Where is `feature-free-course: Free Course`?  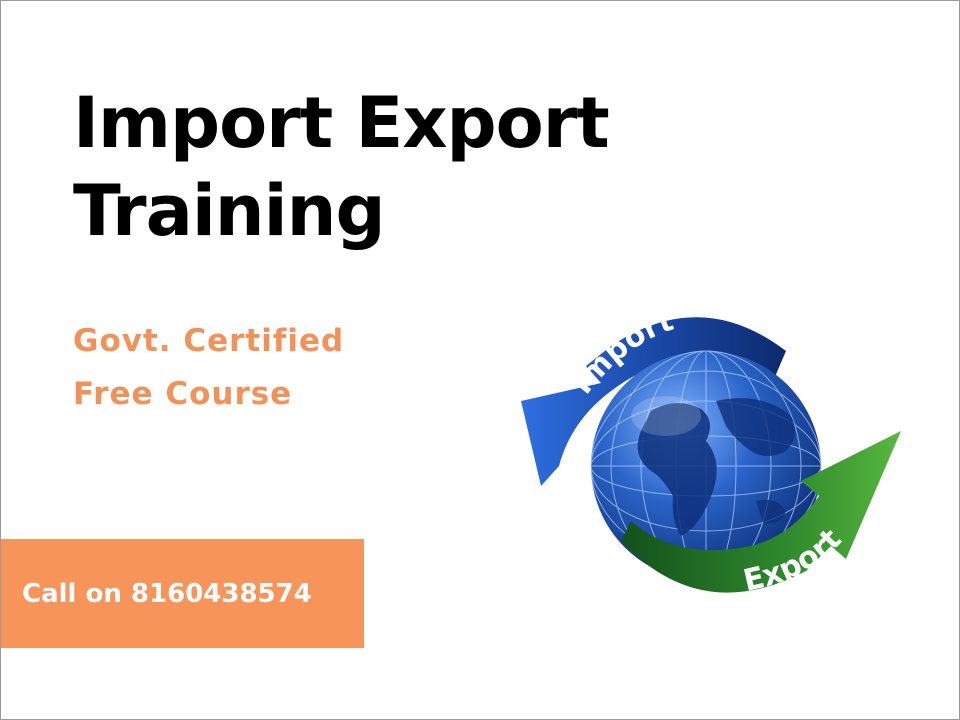
feature-free-course: Free Course is located at coordinates (183, 394).